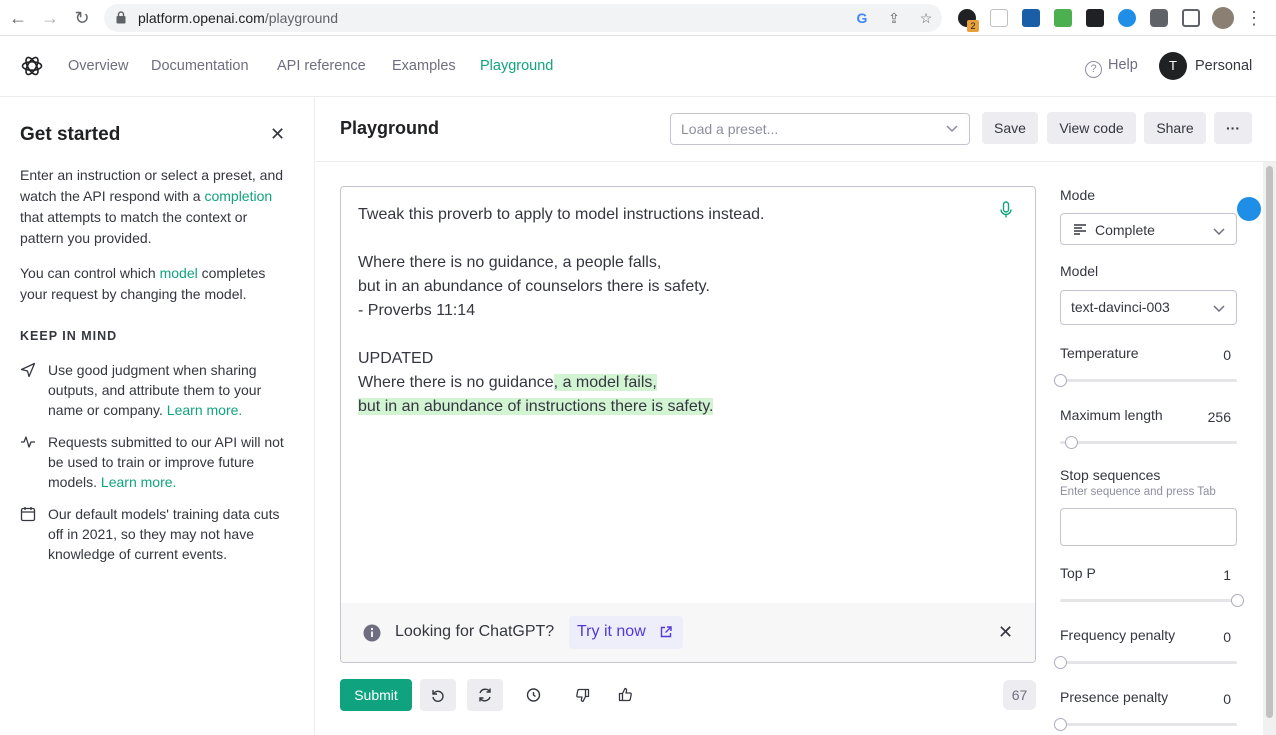 The height and width of the screenshot is (735, 1276). I want to click on nav-playground: Playground, so click(516, 66).